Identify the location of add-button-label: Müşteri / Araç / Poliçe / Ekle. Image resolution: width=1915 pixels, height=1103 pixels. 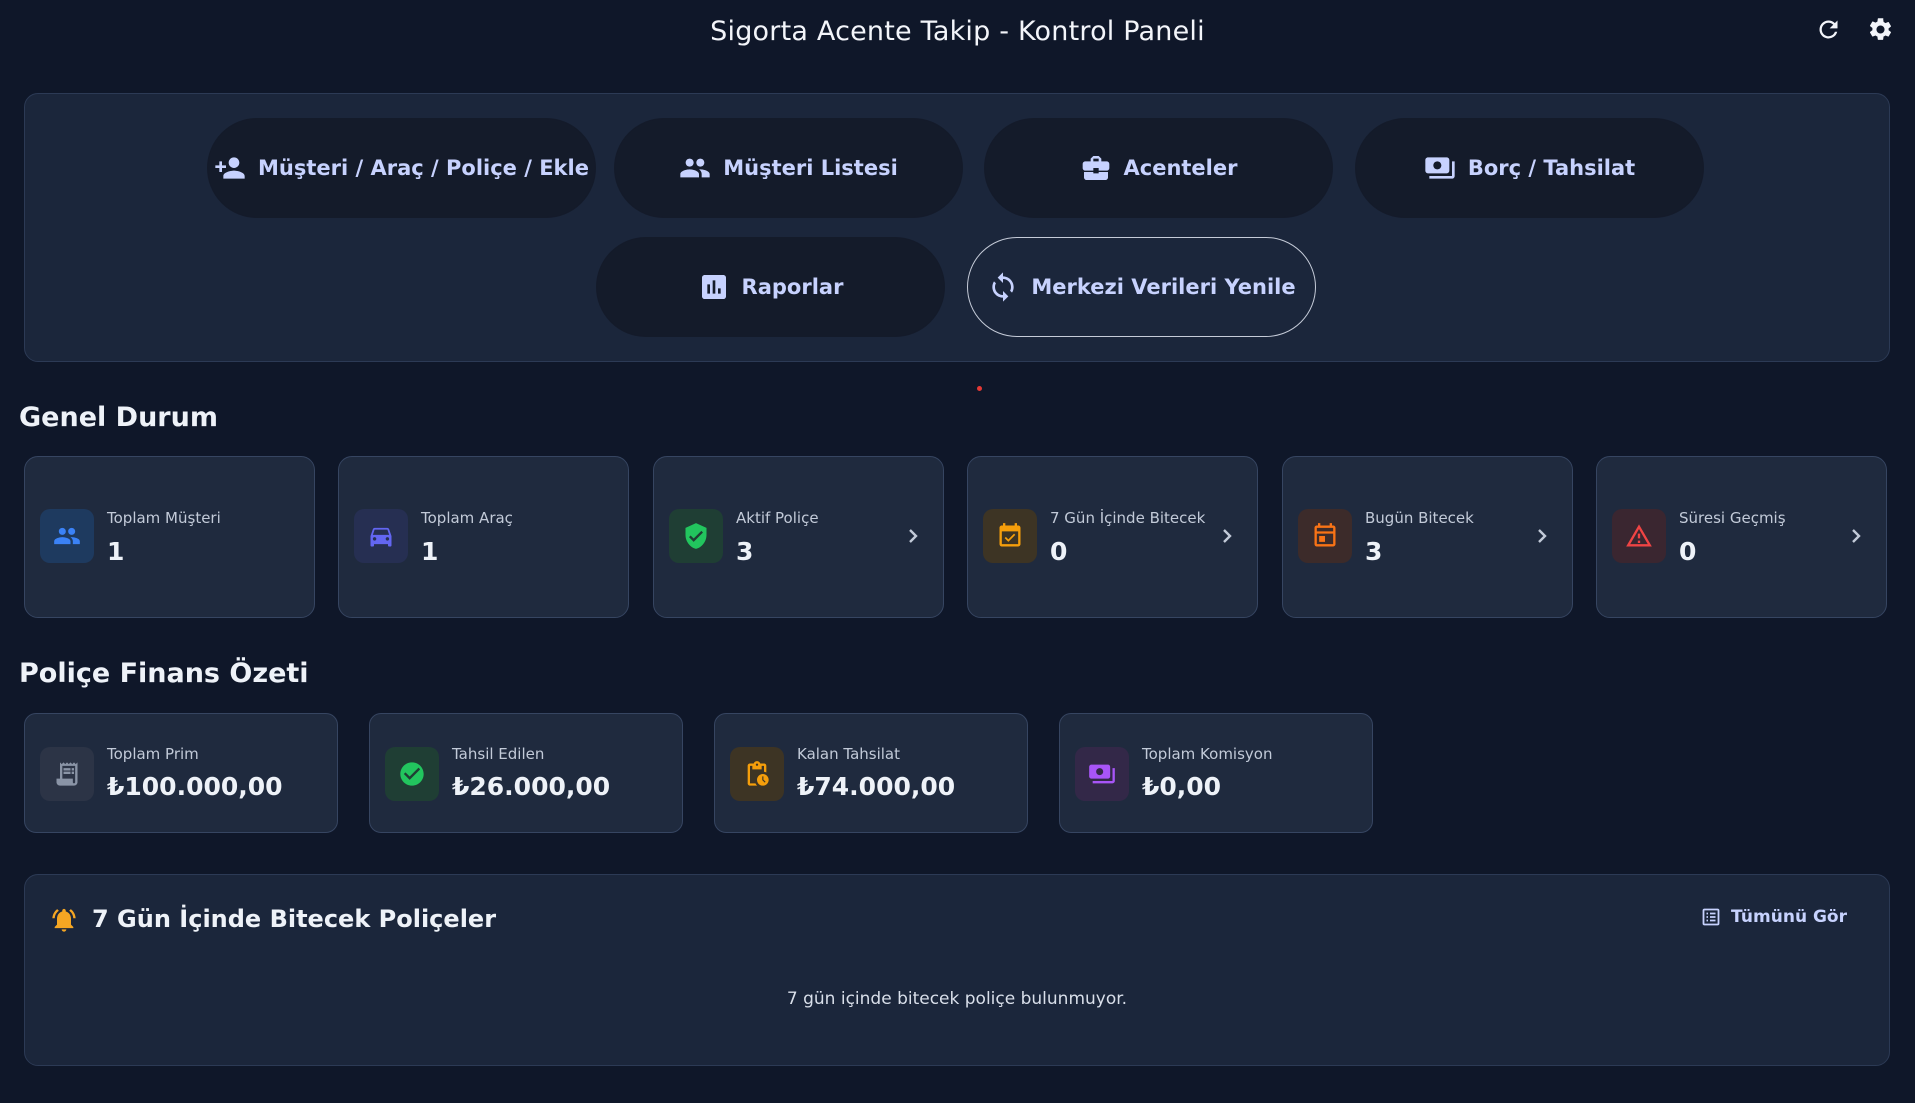
(423, 168).